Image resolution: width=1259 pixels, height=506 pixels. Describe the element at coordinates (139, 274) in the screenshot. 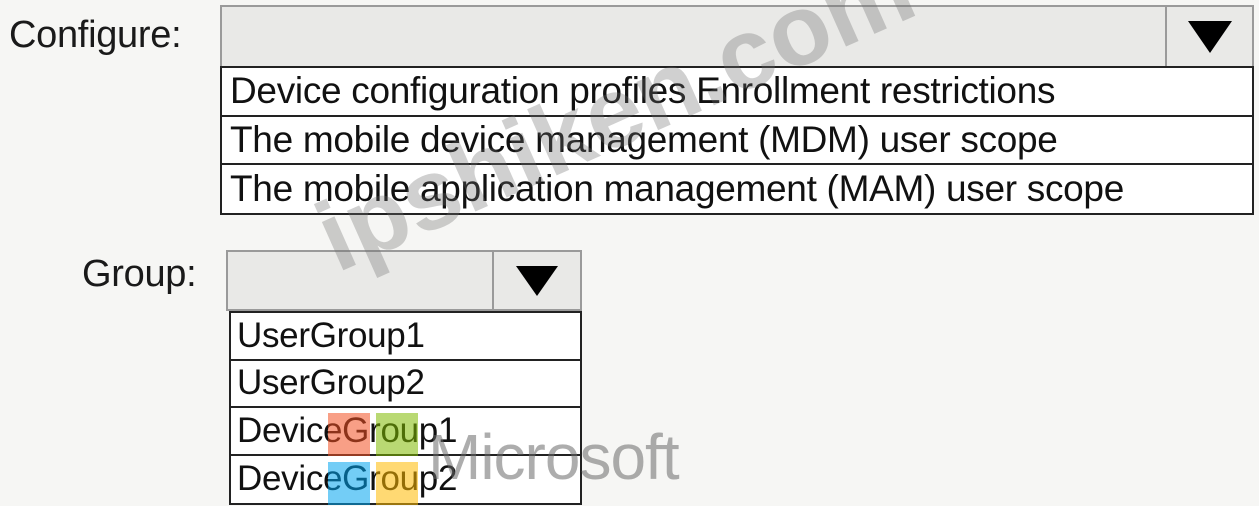

I see `group-label: Group:` at that location.